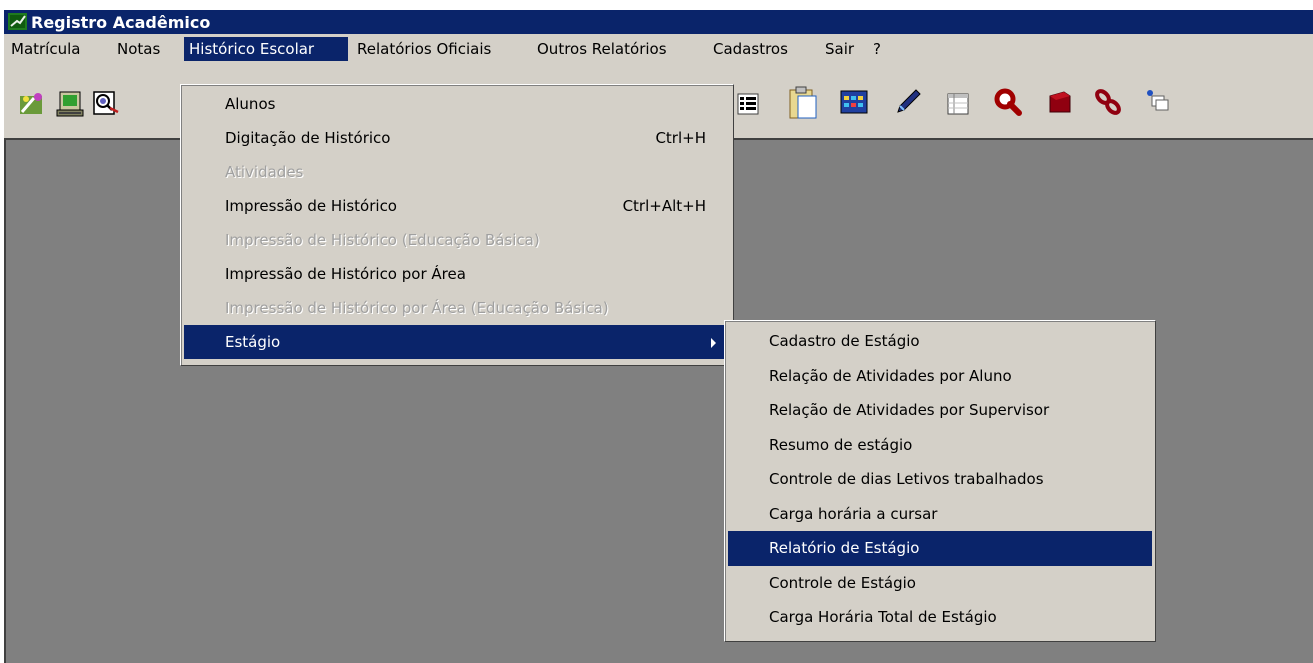 The height and width of the screenshot is (663, 1313). Describe the element at coordinates (940, 445) in the screenshot. I see `submenu-item-resumo-estagio: Resumo de estágio` at that location.